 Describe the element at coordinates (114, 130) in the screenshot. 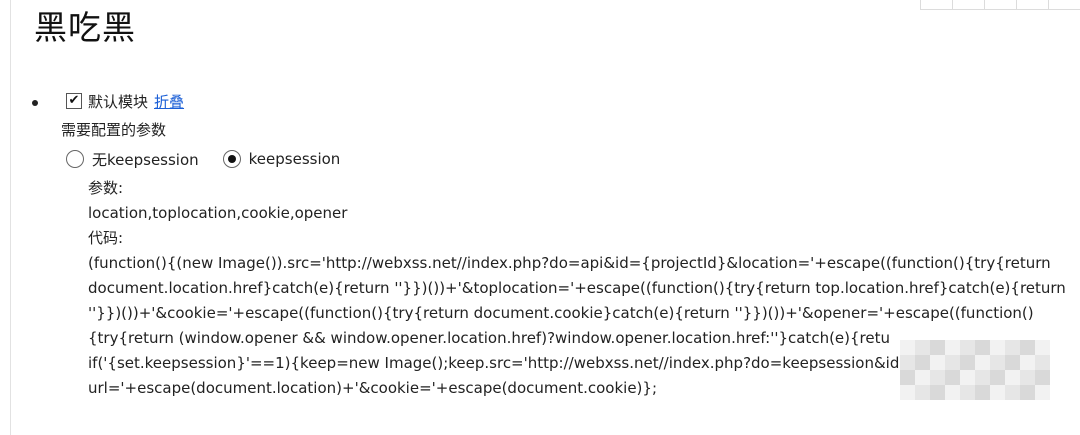

I see `config-label: 需要配置的参数` at that location.